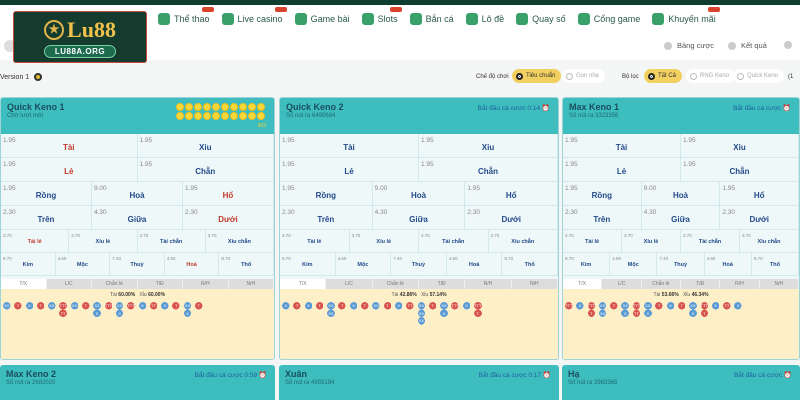 This screenshot has height=400, width=800. I want to click on nav-item: Slots, so click(381, 15).